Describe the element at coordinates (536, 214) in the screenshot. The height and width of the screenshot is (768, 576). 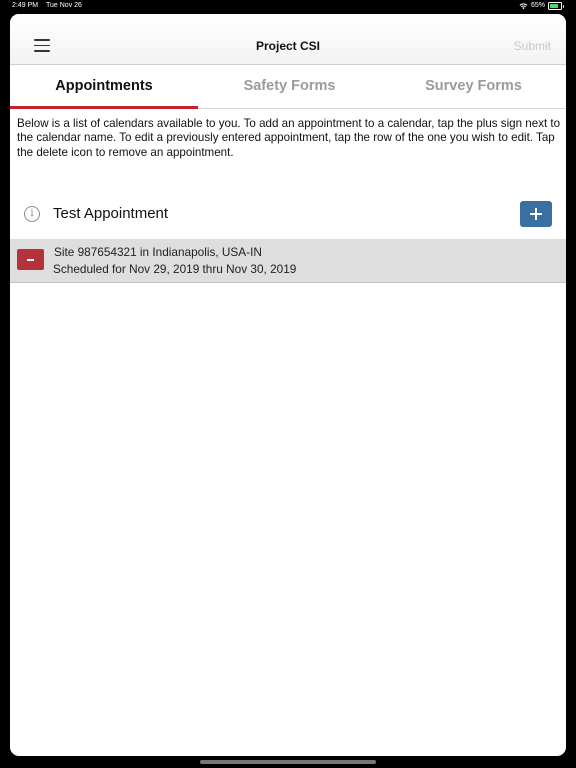
I see `add-appointment-button` at that location.